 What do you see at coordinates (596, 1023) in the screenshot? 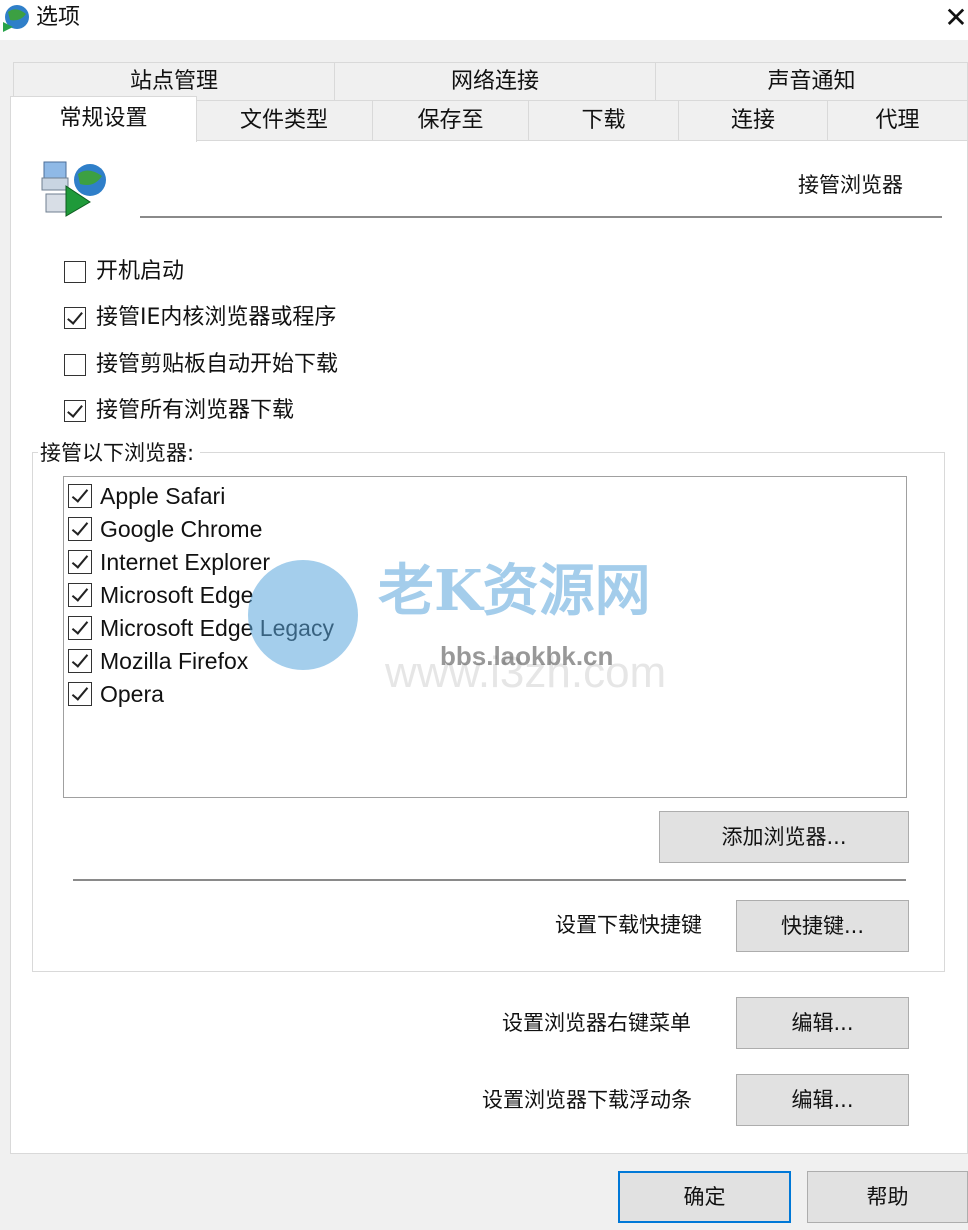
I see `context-menu-label: 设置浏览器右键菜单` at bounding box center [596, 1023].